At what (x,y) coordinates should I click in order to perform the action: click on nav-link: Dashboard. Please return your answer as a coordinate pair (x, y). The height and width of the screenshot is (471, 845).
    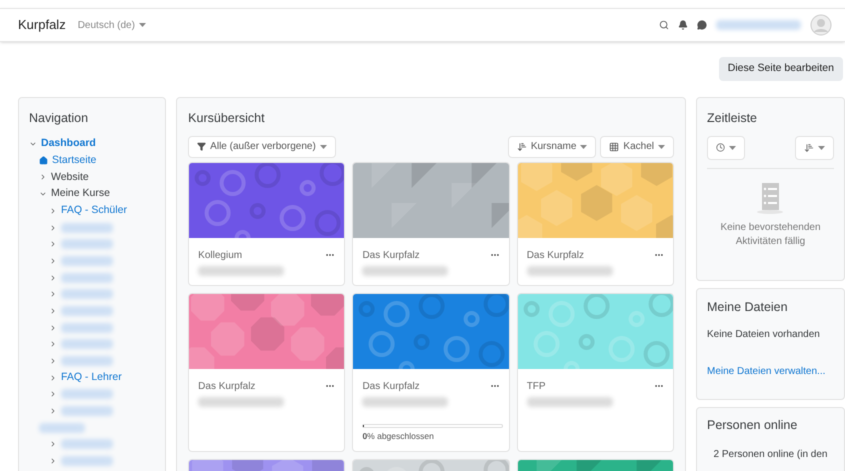
    Looking at the image, I should click on (68, 144).